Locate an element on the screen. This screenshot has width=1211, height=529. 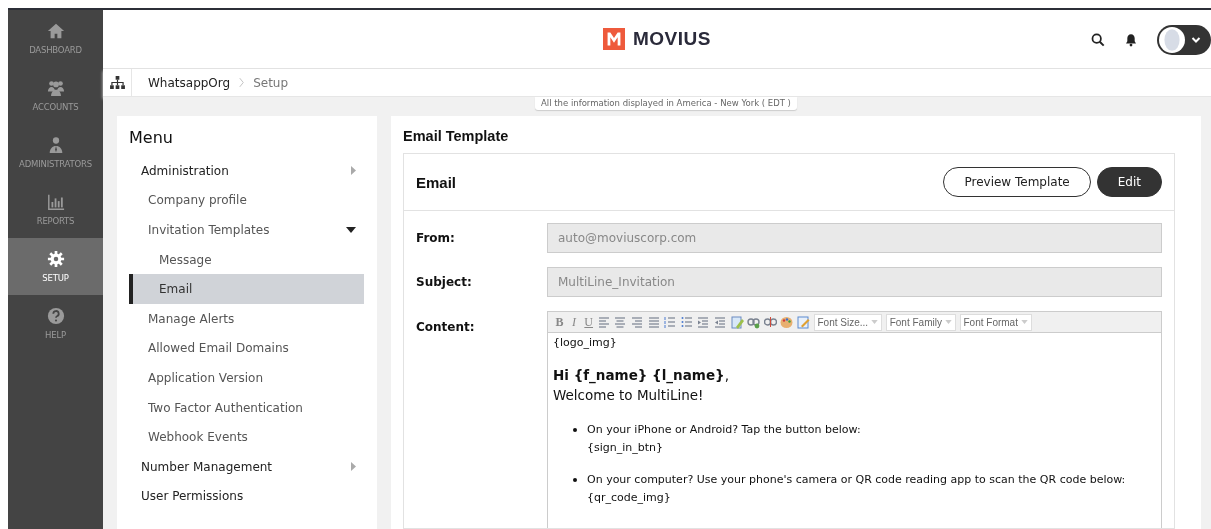
sidebar-item: ADMINISTRATORS is located at coordinates (55, 152).